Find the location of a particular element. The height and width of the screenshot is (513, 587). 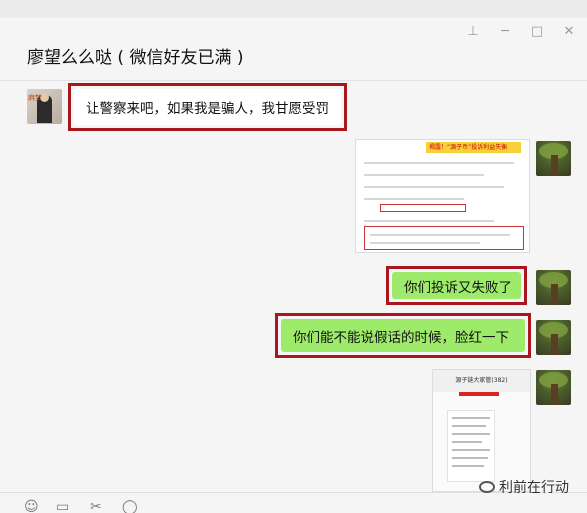

message-bubble: 你们投诉又失败了 is located at coordinates (456, 285).